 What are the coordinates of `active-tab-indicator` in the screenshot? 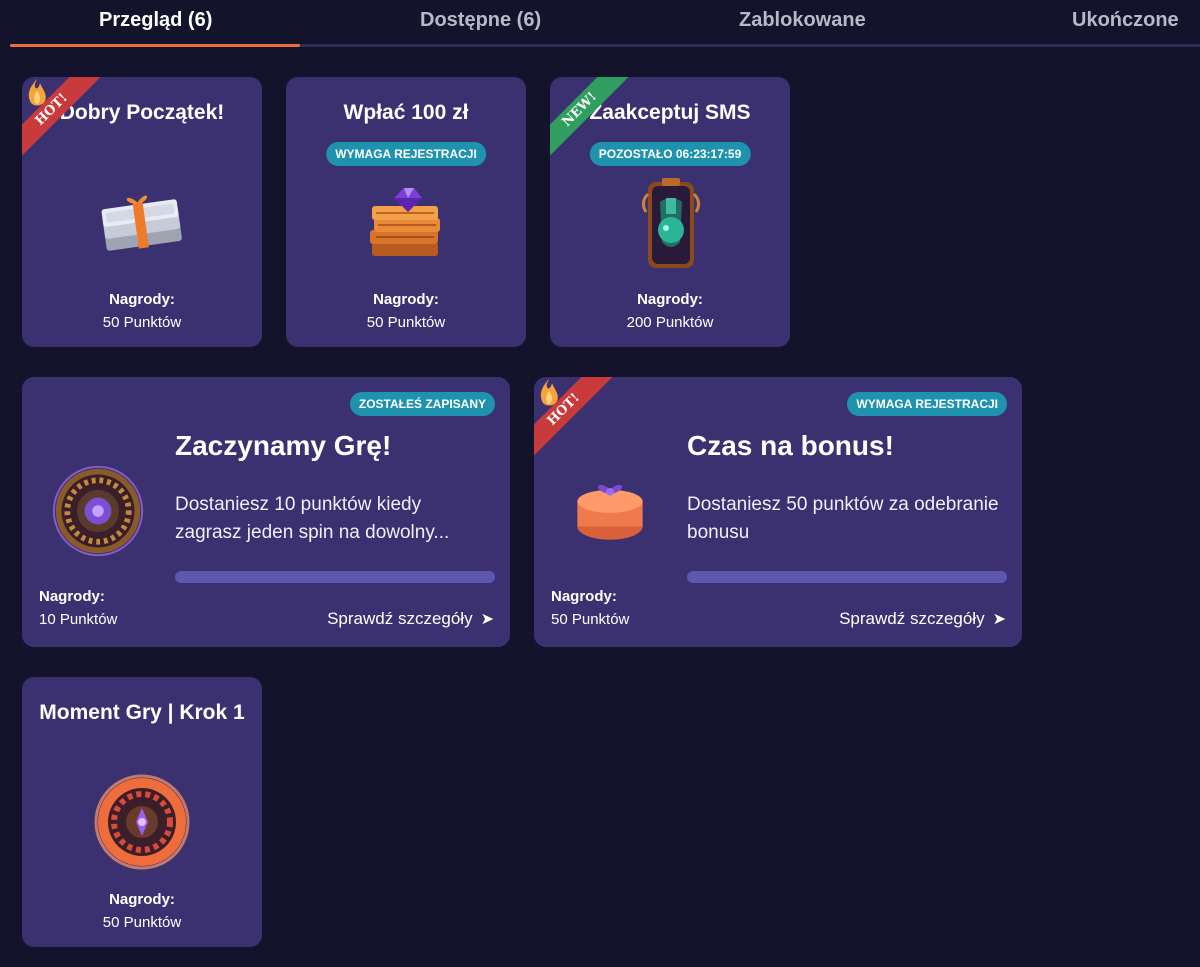 It's located at (155, 45).